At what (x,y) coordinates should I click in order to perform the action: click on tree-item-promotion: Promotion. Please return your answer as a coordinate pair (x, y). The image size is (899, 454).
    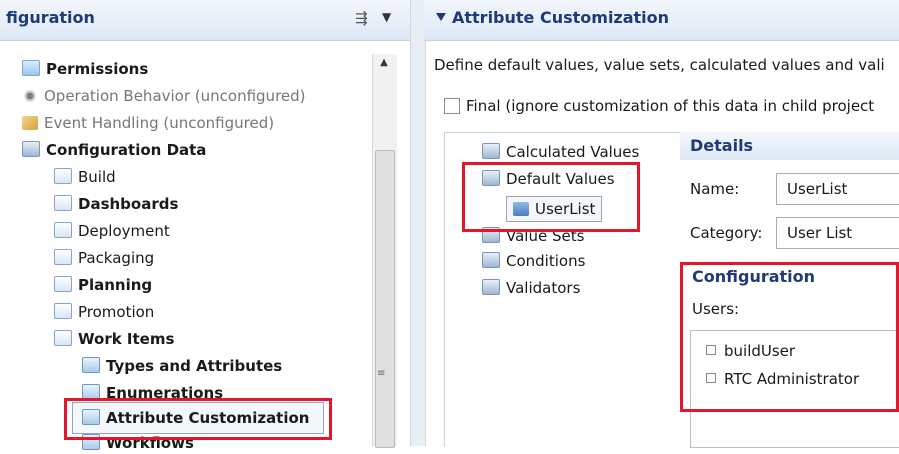
    Looking at the image, I should click on (104, 312).